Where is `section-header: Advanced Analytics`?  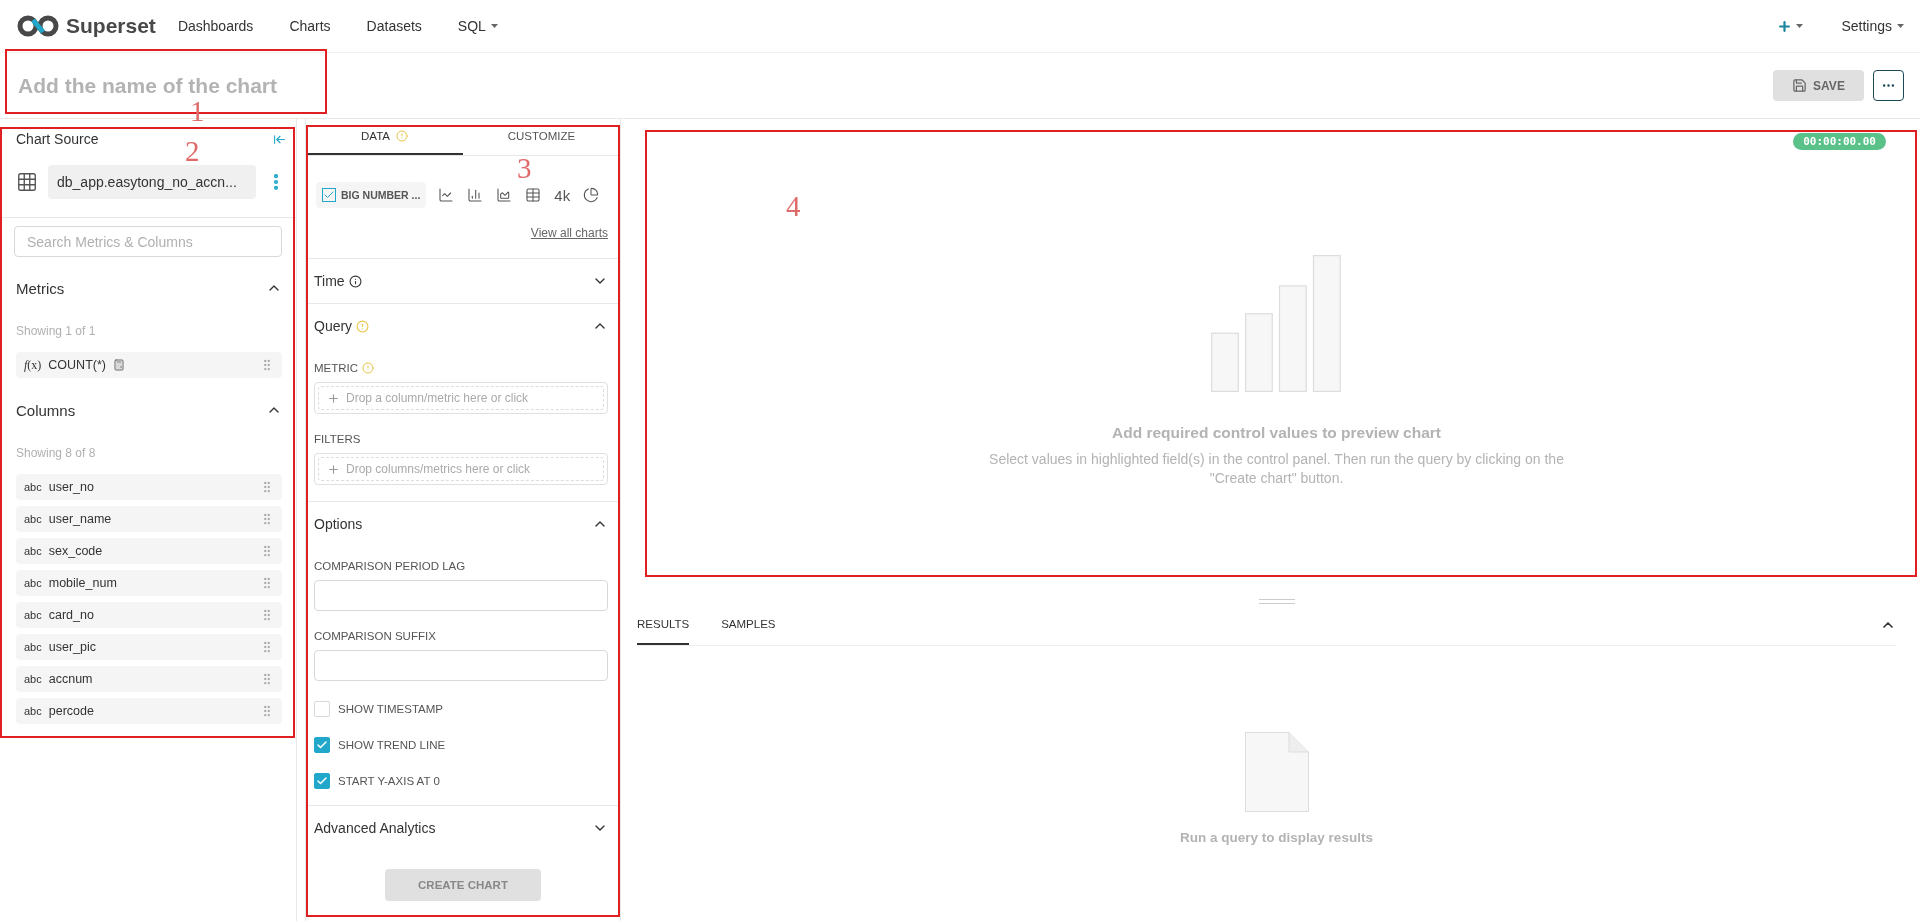
section-header: Advanced Analytics is located at coordinates (461, 828).